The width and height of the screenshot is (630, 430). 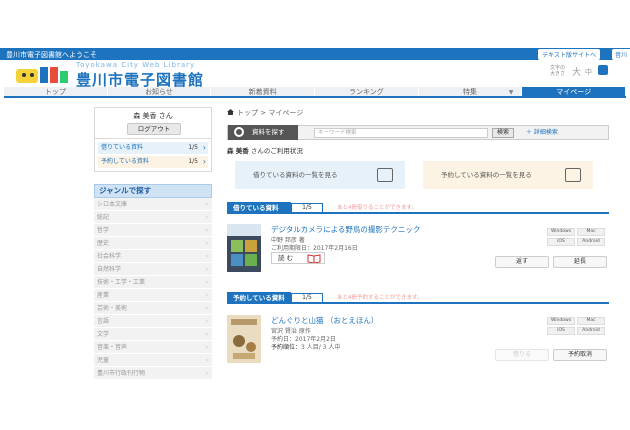 I want to click on user-name: 森 美香 さん, so click(x=153, y=116).